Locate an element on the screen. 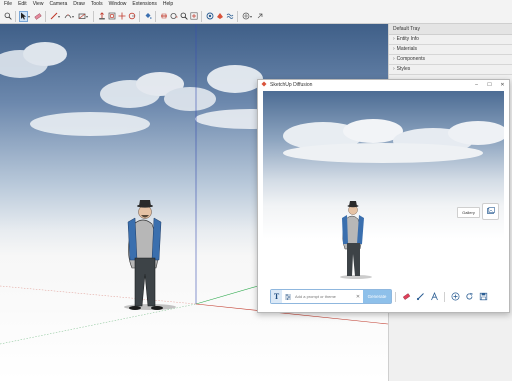 This screenshot has width=512, height=381. tray-panel-label: Entity Info is located at coordinates (407, 39).